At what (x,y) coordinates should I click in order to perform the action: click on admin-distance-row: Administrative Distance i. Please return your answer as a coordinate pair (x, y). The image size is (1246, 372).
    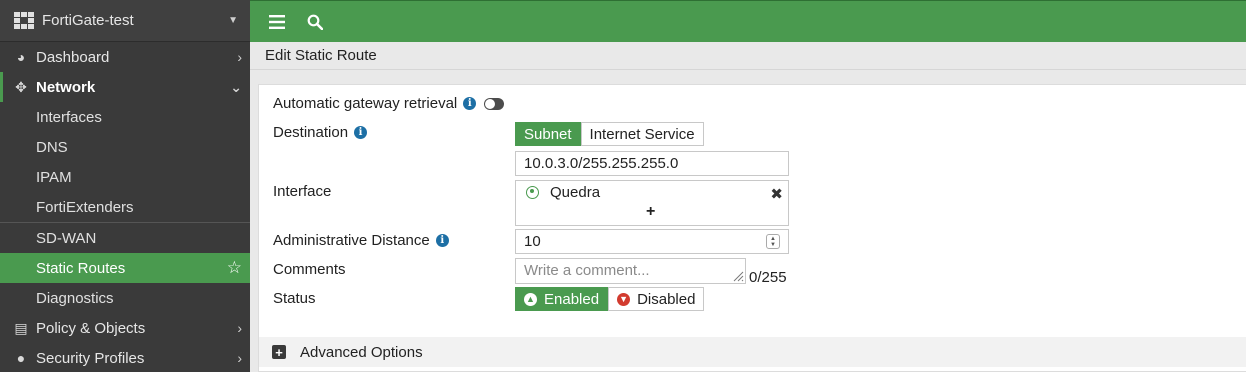
    Looking at the image, I should click on (361, 240).